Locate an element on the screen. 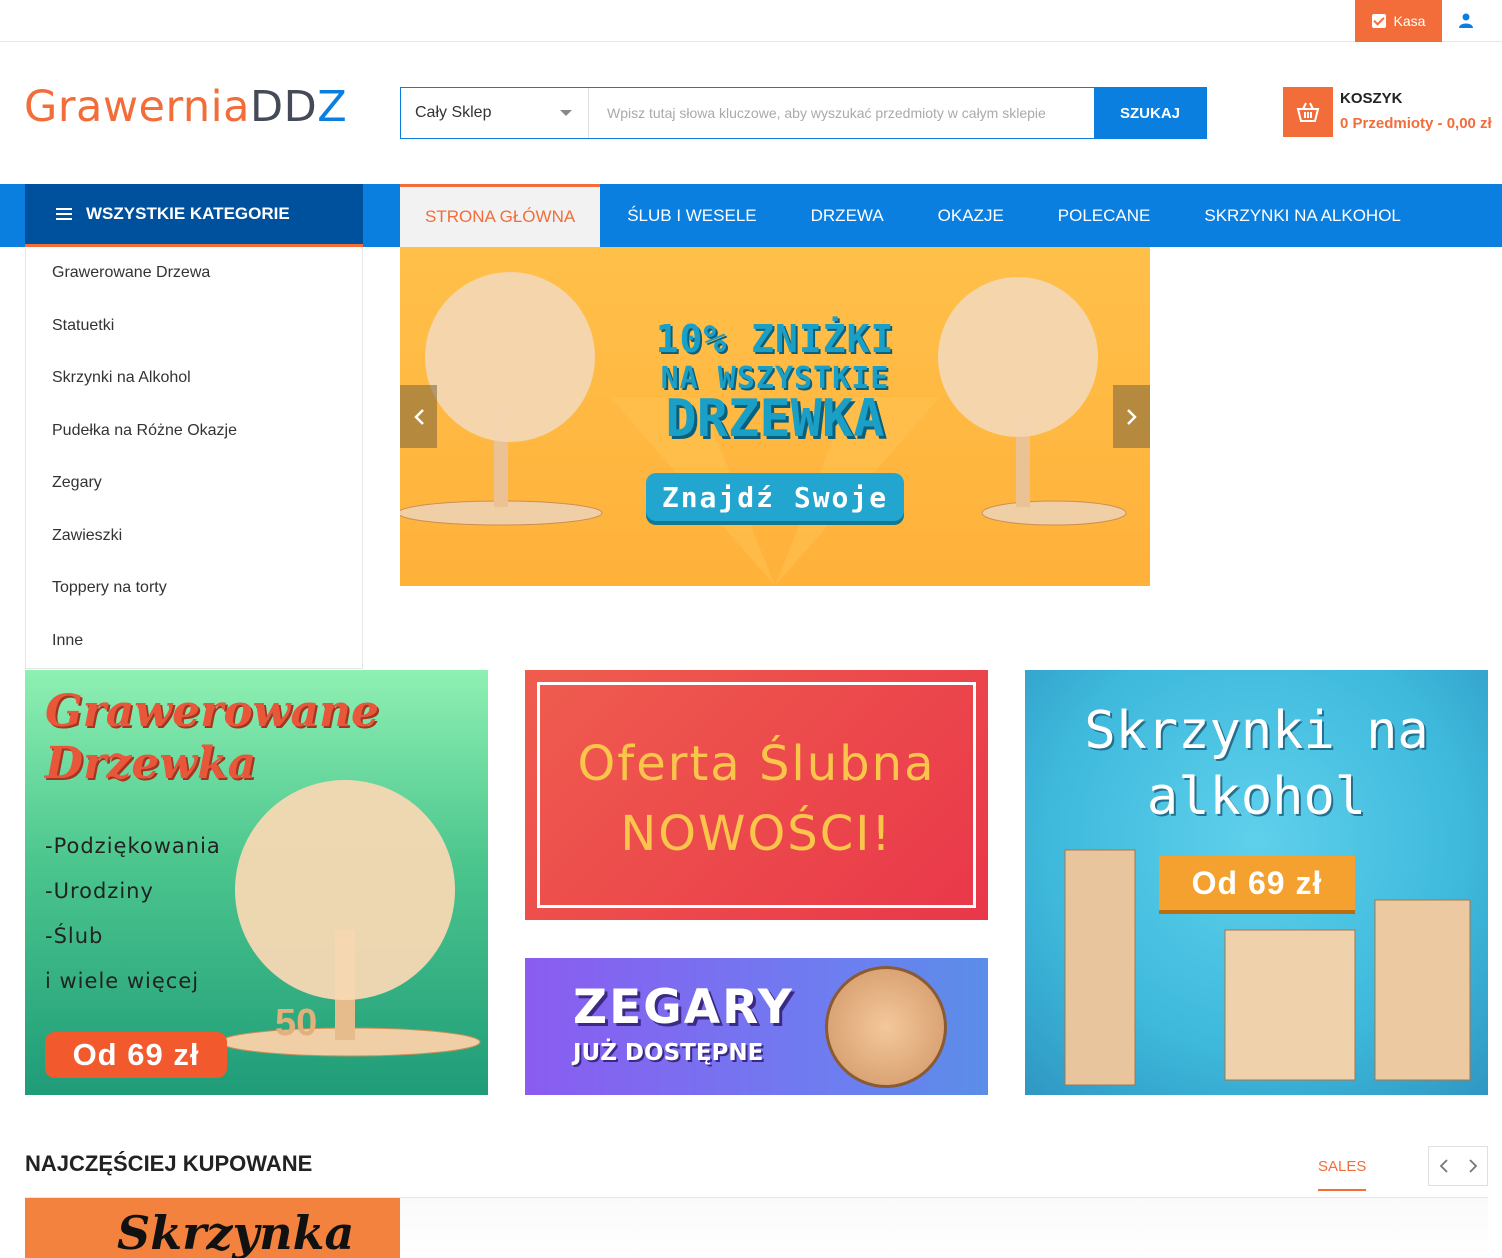 This screenshot has width=1502, height=1258. cart-button is located at coordinates (1308, 112).